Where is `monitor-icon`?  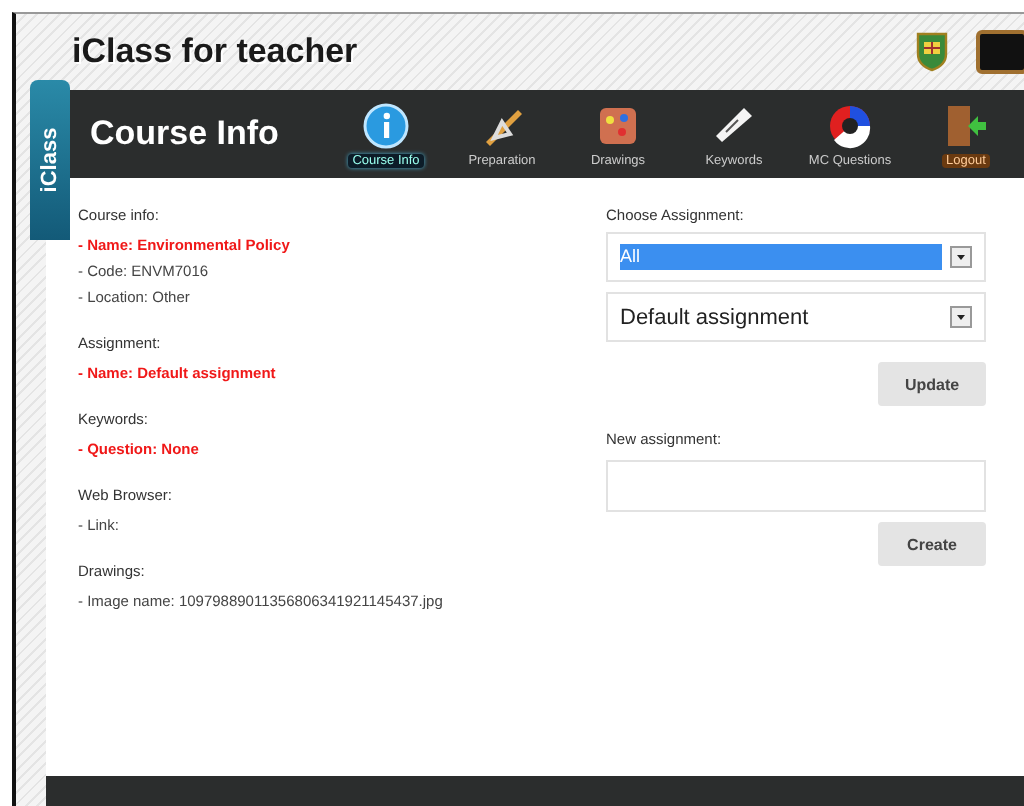
monitor-icon is located at coordinates (1000, 52).